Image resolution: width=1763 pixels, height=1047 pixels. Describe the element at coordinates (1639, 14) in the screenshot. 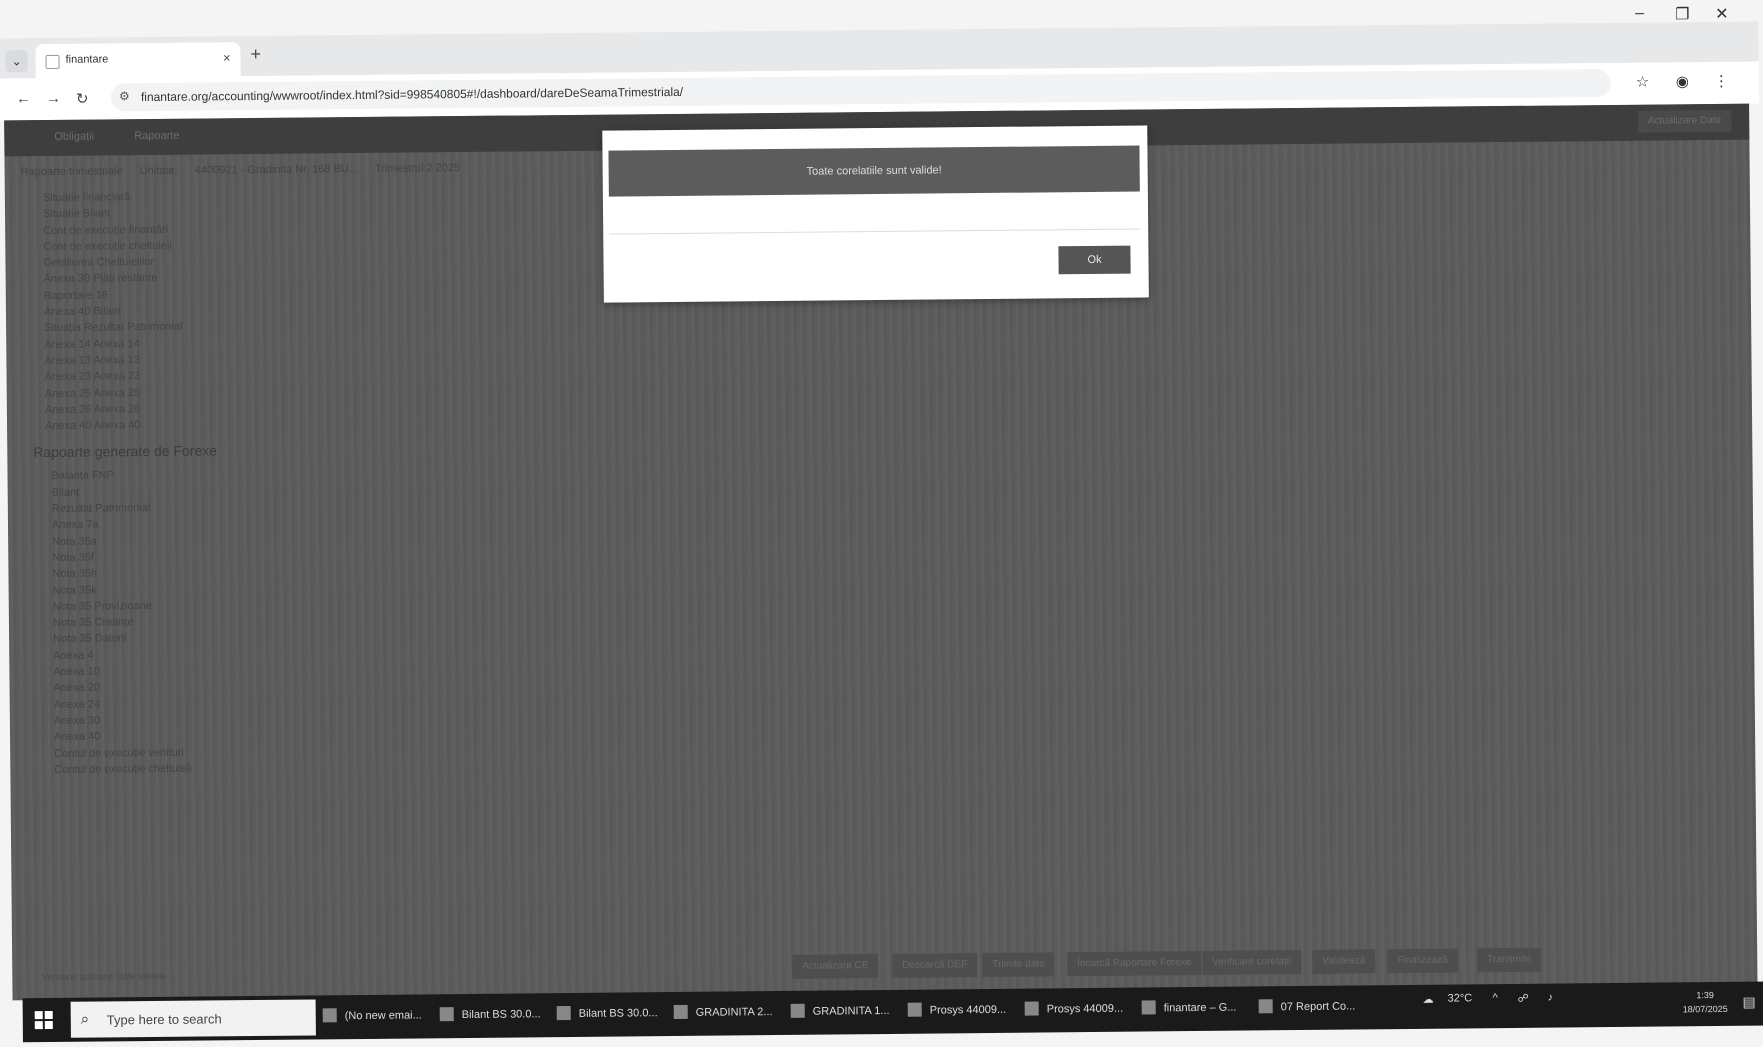

I see `minimize-icon: –` at that location.